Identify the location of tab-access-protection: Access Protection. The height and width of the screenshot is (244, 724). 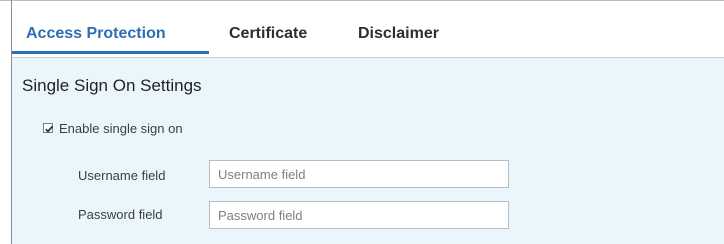
(110, 33).